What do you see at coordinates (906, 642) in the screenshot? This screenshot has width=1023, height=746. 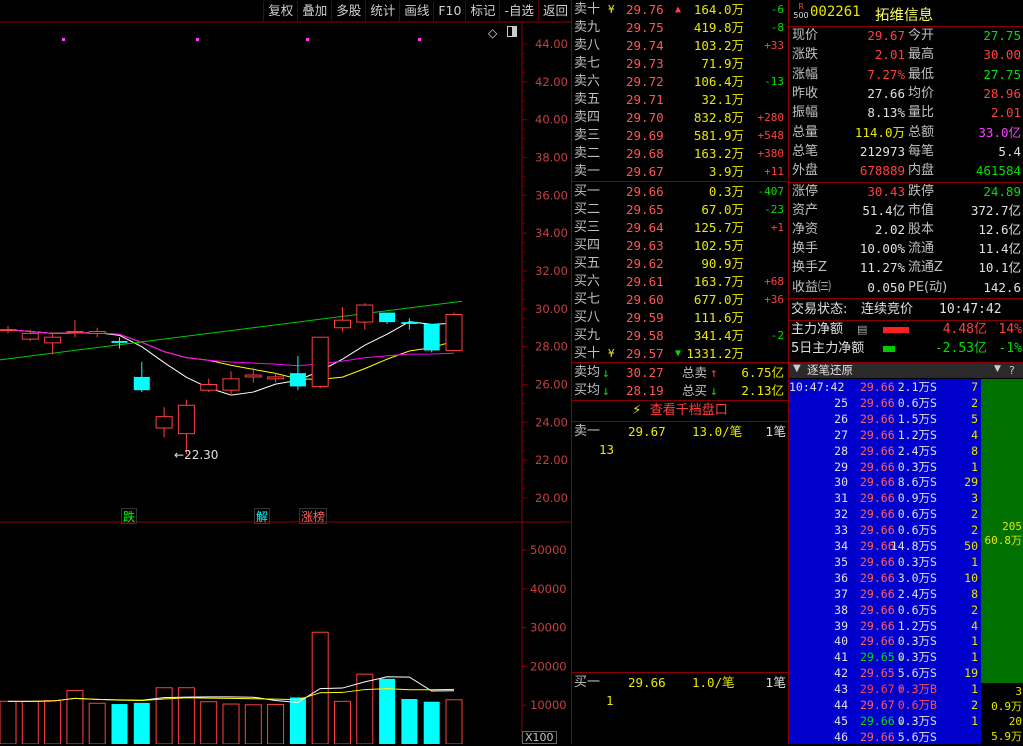 I see `tick-row: 40 29.66 0.3万 S 1` at bounding box center [906, 642].